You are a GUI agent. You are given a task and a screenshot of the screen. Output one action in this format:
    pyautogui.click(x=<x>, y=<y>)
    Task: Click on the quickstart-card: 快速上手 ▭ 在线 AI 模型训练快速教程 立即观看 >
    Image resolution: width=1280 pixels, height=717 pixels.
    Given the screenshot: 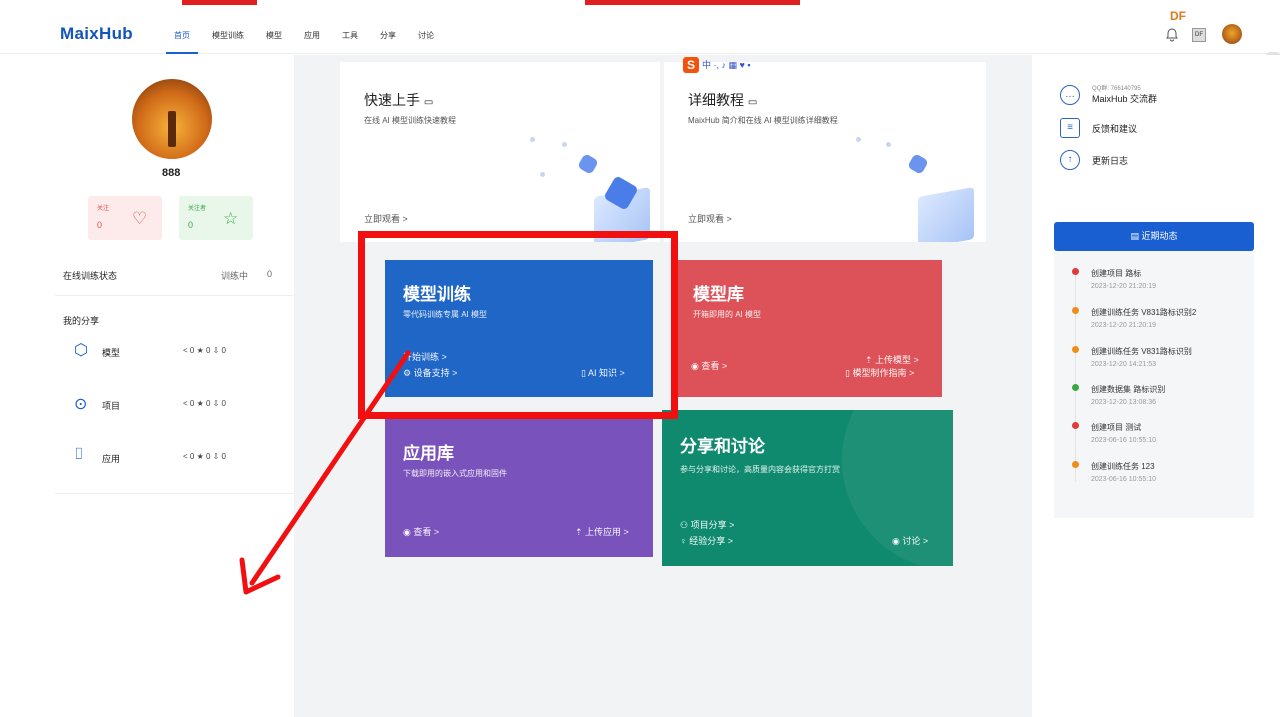 What is the action you would take?
    pyautogui.click(x=500, y=152)
    